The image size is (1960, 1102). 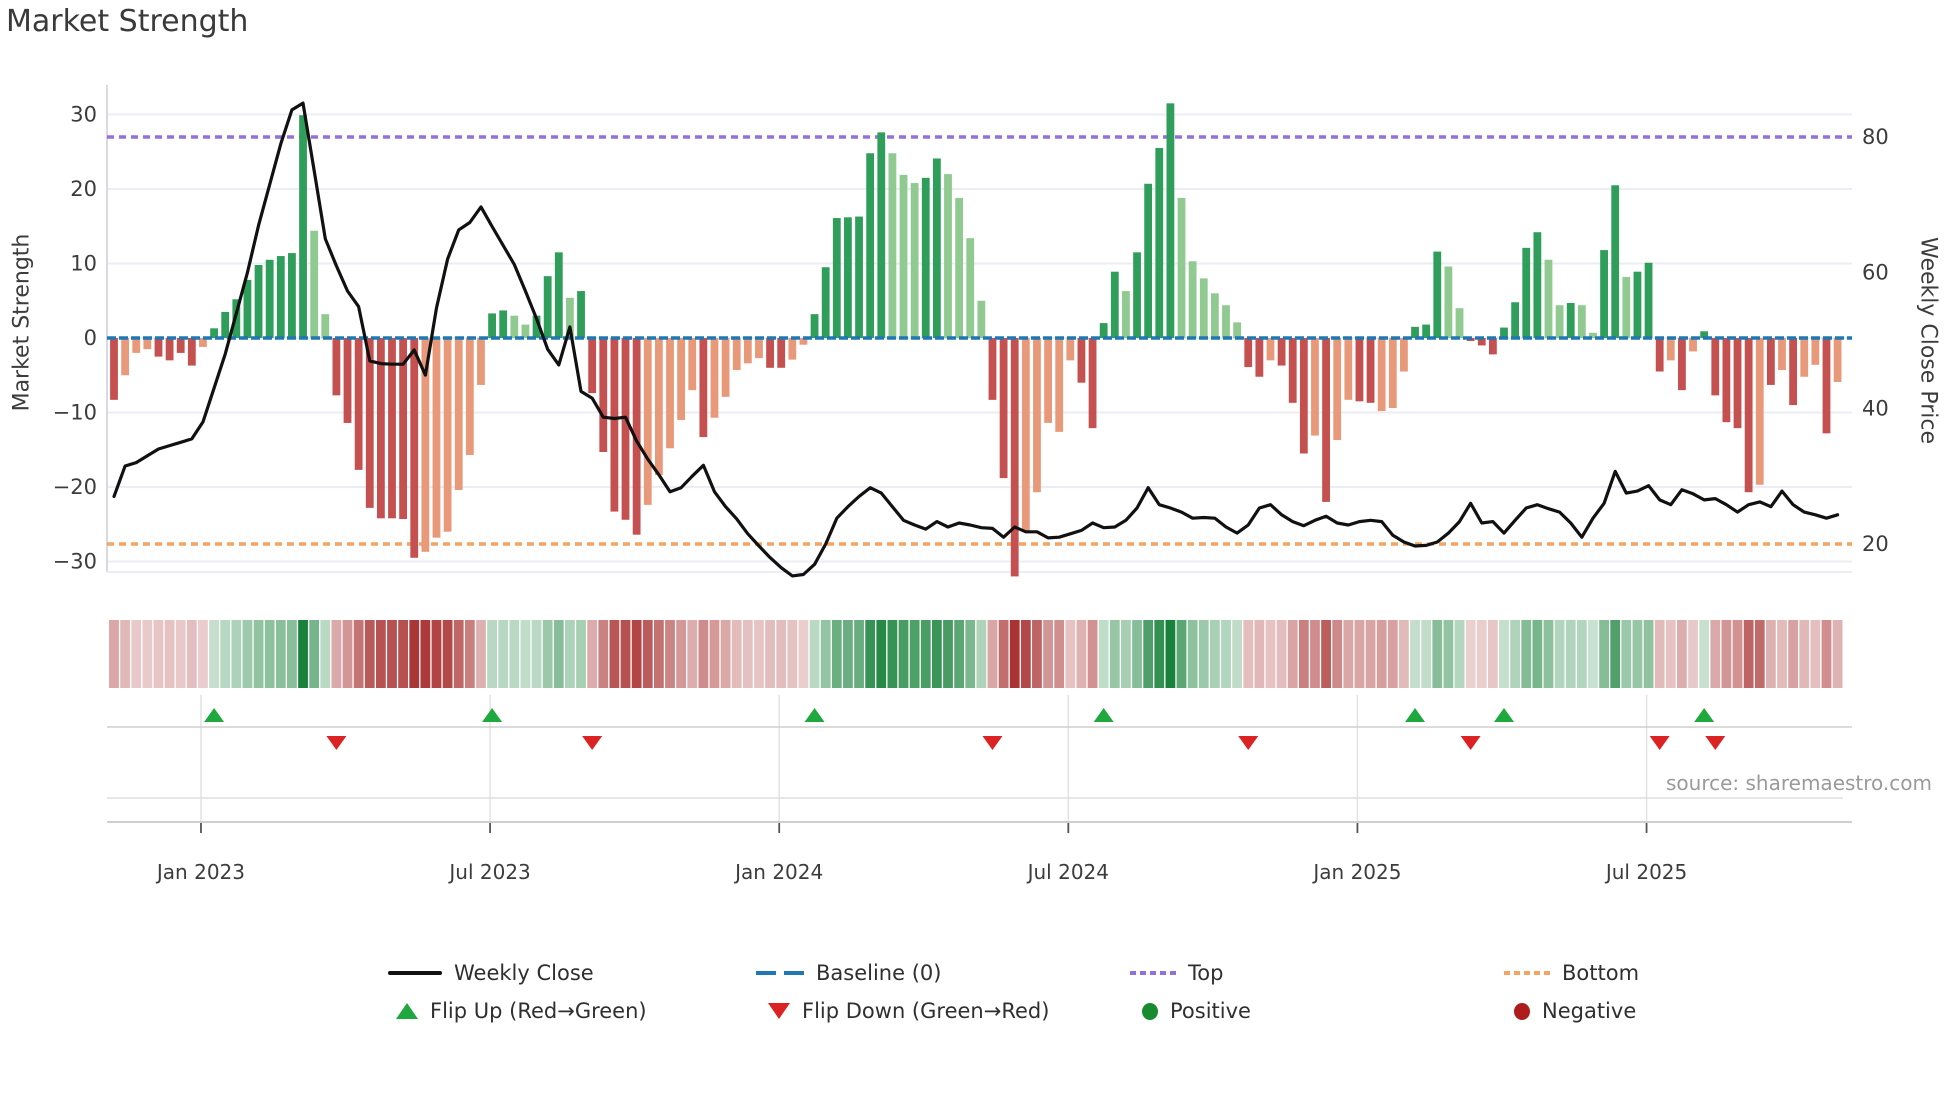 What do you see at coordinates (848, 973) in the screenshot?
I see `legend-item-baseline-0: Baseline (0)` at bounding box center [848, 973].